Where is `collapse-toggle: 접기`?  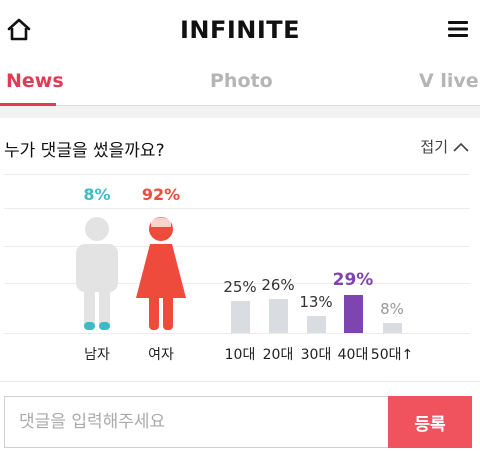 collapse-toggle: 접기 is located at coordinates (445, 146).